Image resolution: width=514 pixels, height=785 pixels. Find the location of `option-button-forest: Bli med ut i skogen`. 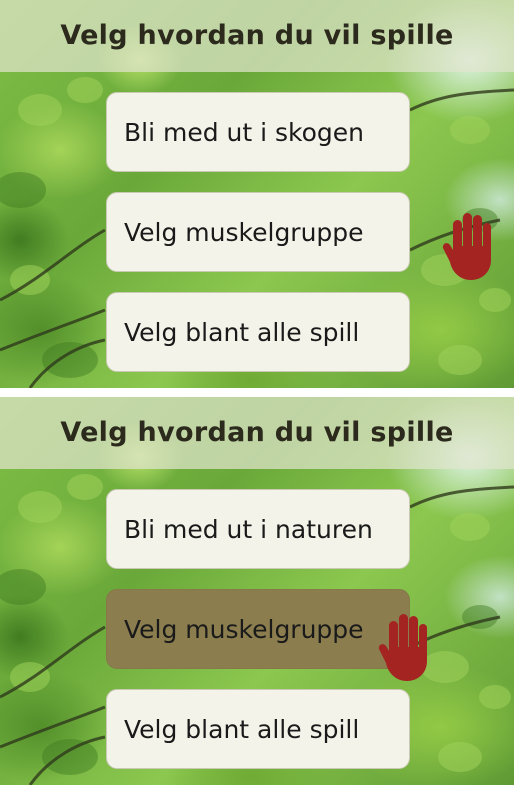

option-button-forest: Bli med ut i skogen is located at coordinates (258, 132).